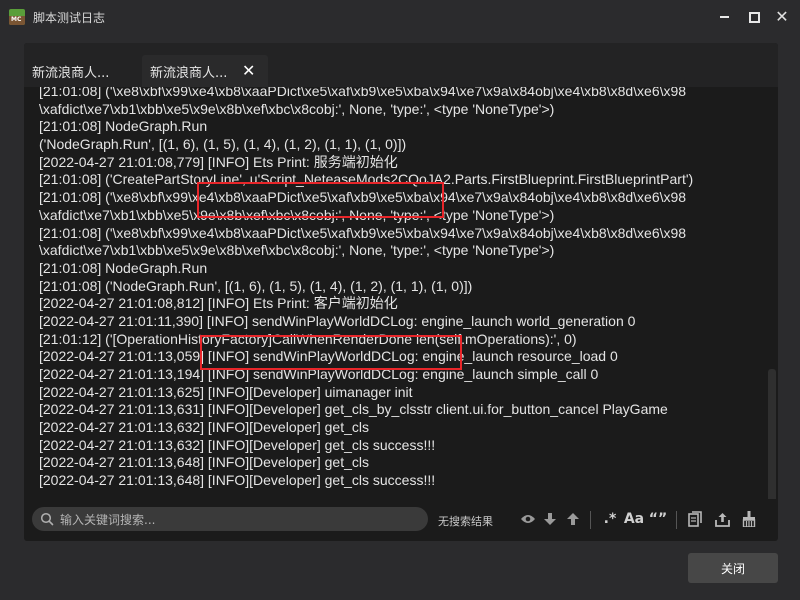 The width and height of the screenshot is (800, 600). I want to click on eye-icon, so click(528, 519).